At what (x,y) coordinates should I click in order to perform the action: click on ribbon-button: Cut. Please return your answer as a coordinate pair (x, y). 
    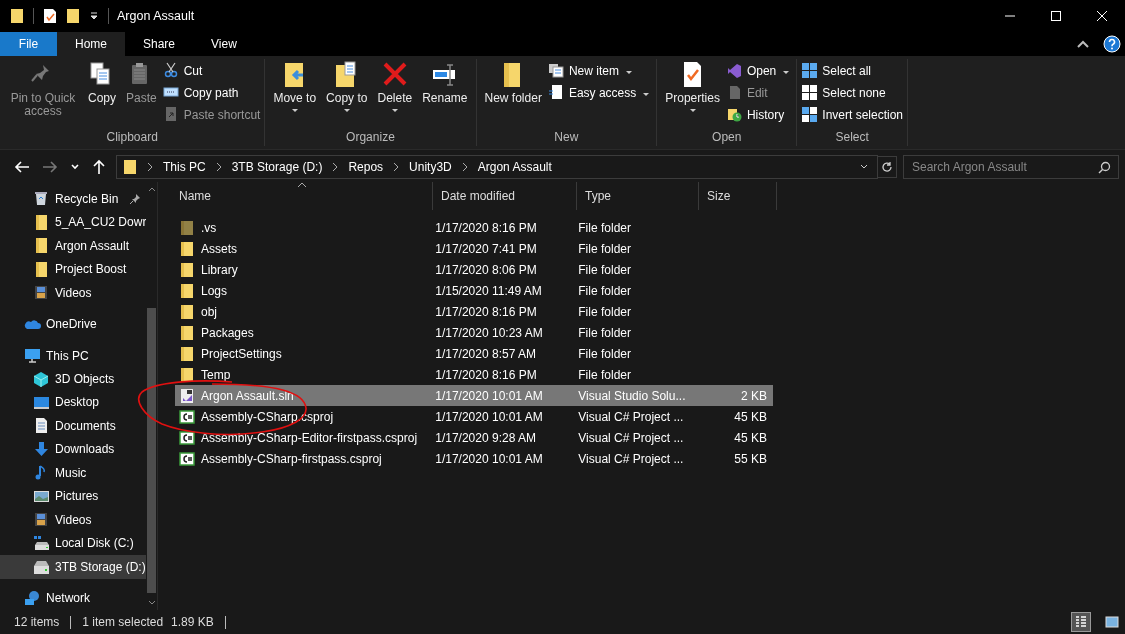
    Looking at the image, I should click on (211, 70).